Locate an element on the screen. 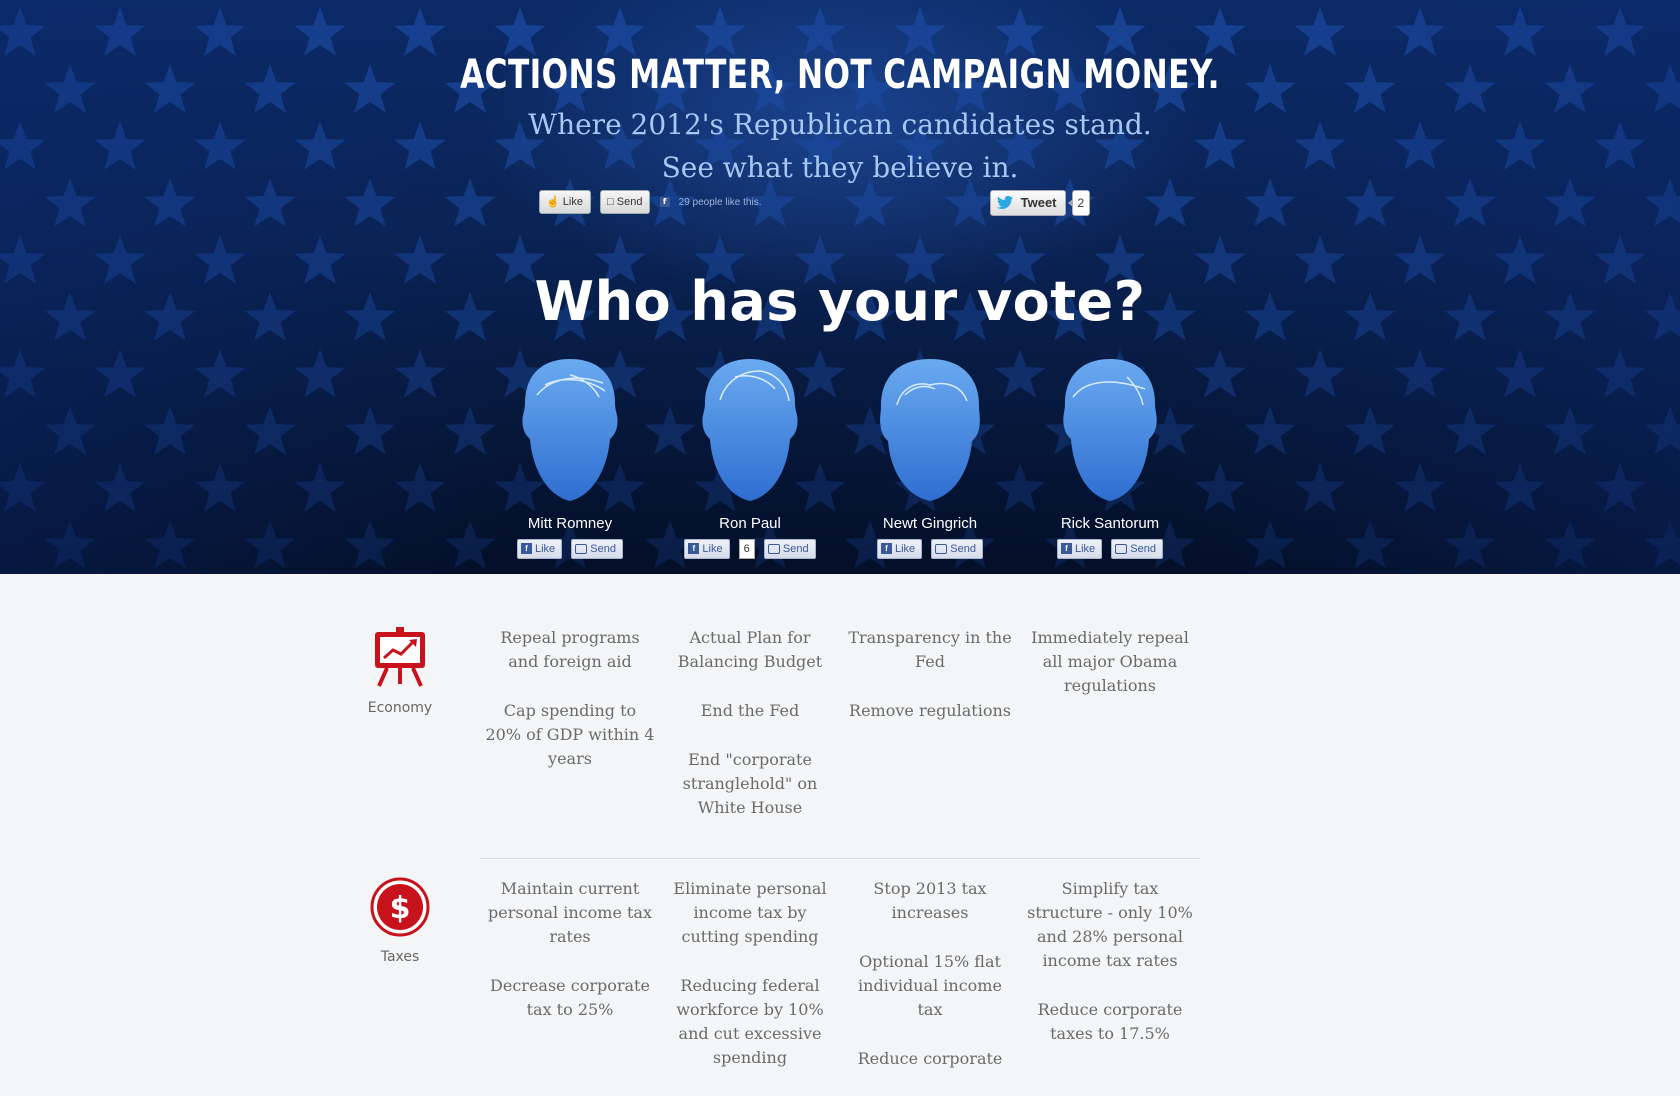 The image size is (1680, 1096). candidate-name: Rick Santorum is located at coordinates (1110, 523).